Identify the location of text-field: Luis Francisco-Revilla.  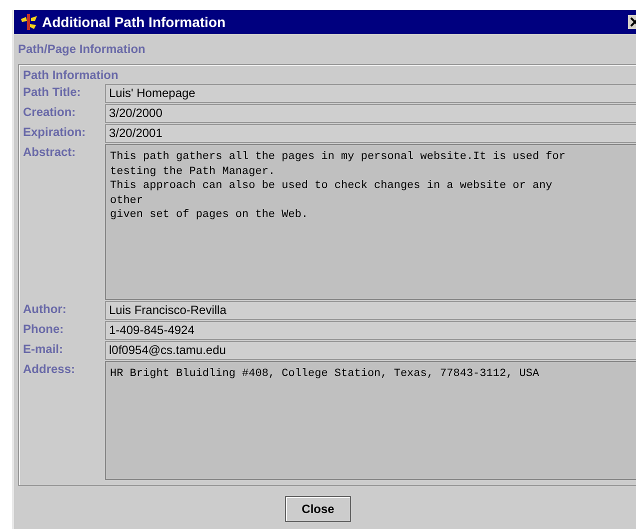
(370, 310).